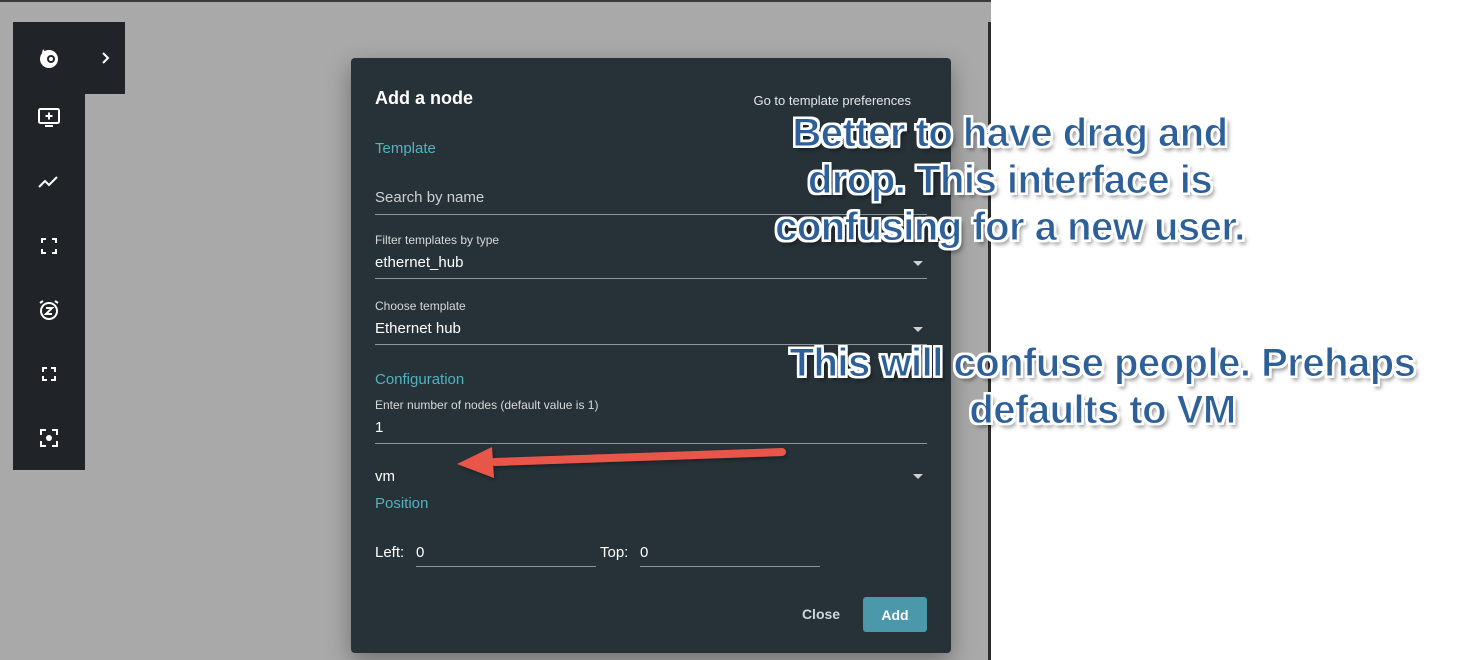 The height and width of the screenshot is (660, 1462). I want to click on fit-view-icon, so click(49, 246).